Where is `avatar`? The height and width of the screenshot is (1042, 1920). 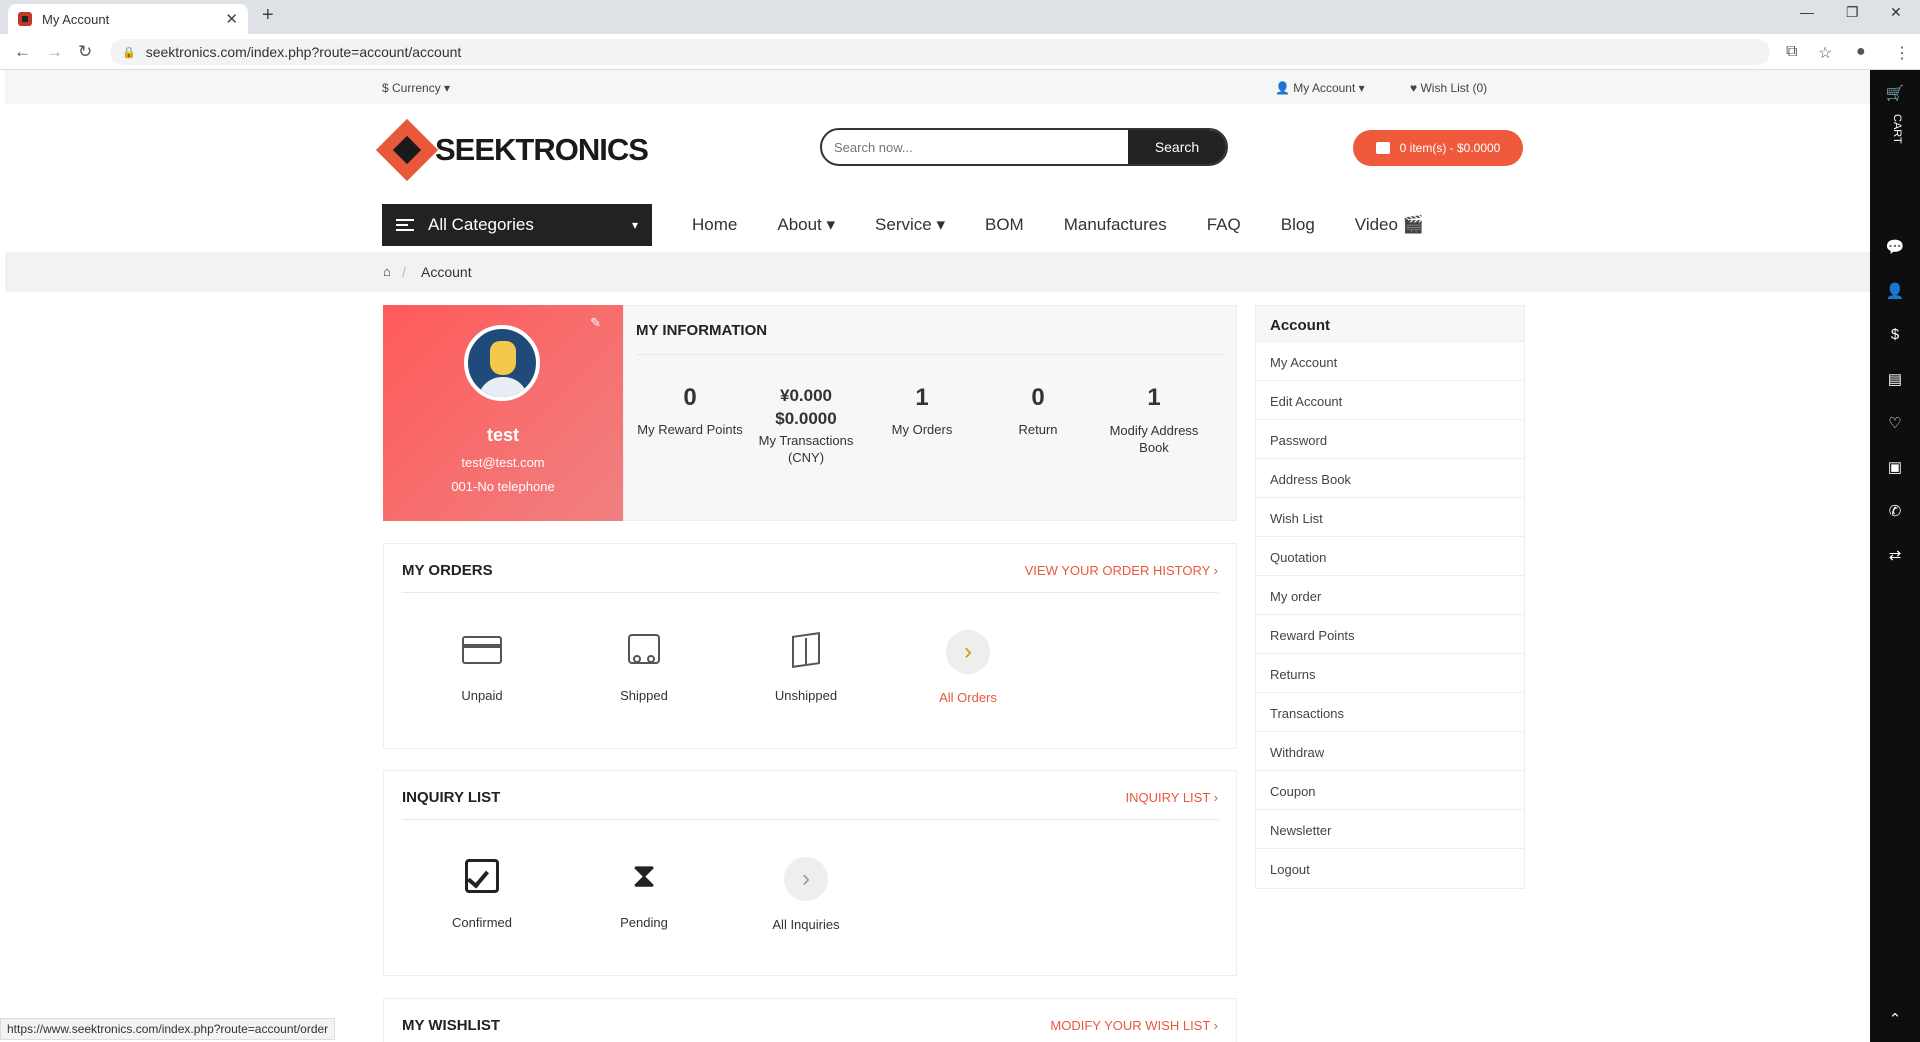 avatar is located at coordinates (502, 363).